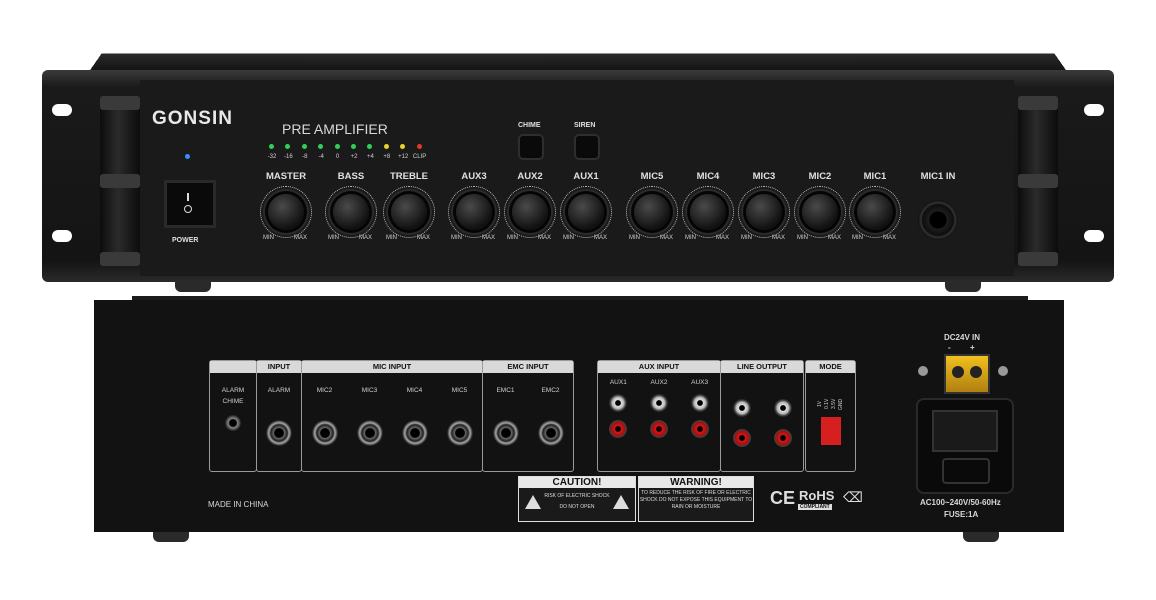  Describe the element at coordinates (659, 367) in the screenshot. I see `aux-input-header: AUX INPUT` at that location.